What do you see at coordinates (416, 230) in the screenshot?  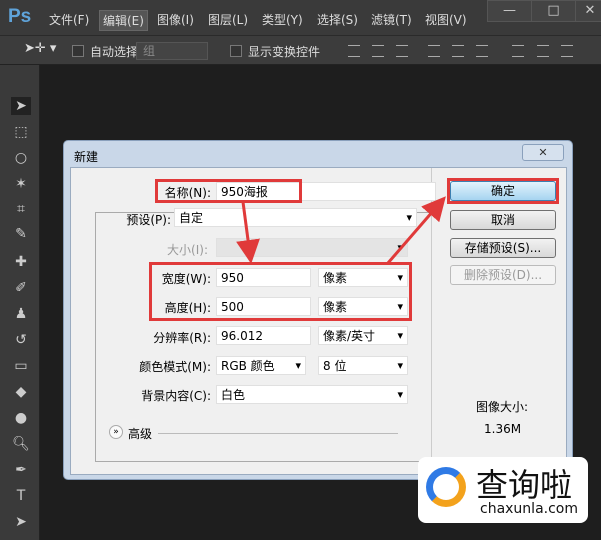 I see `arrow-to-ok` at bounding box center [416, 230].